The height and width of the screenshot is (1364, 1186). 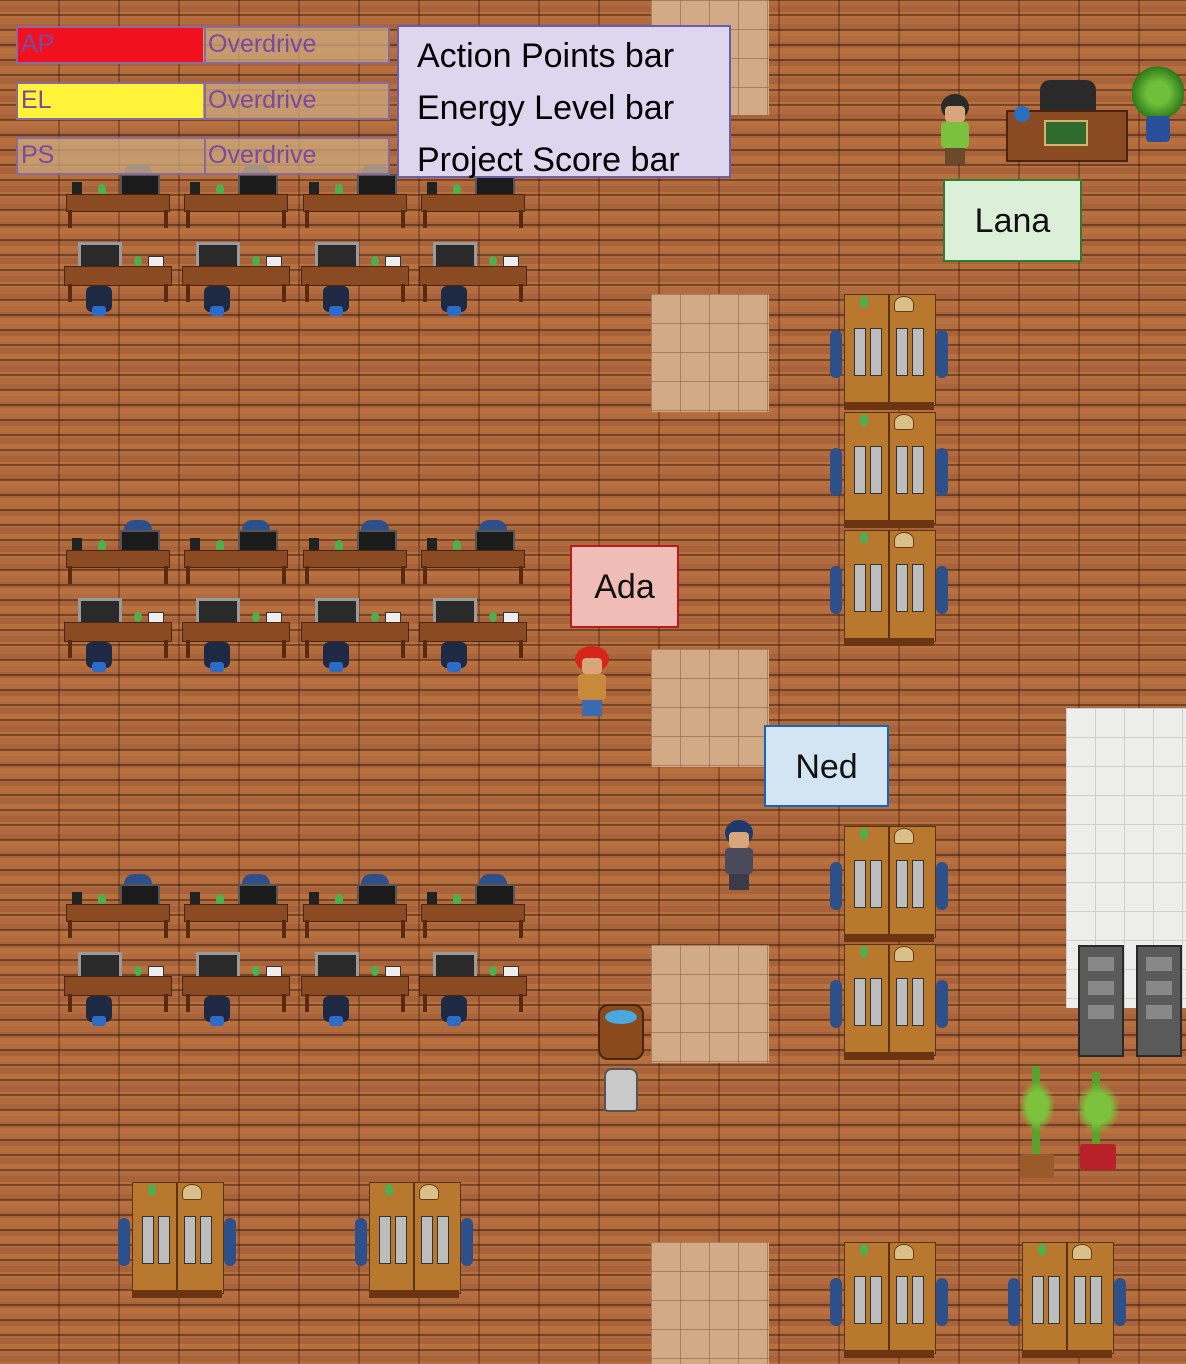 I want to click on water-barrel, so click(x=621, y=1032).